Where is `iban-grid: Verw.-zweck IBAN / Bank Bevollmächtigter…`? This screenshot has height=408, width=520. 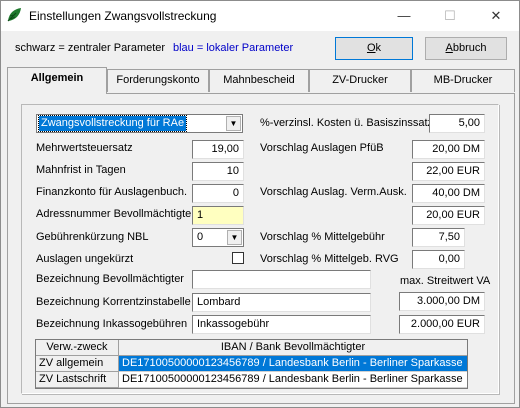 iban-grid: Verw.-zweck IBAN / Bank Bevollmächtigter… is located at coordinates (251, 364).